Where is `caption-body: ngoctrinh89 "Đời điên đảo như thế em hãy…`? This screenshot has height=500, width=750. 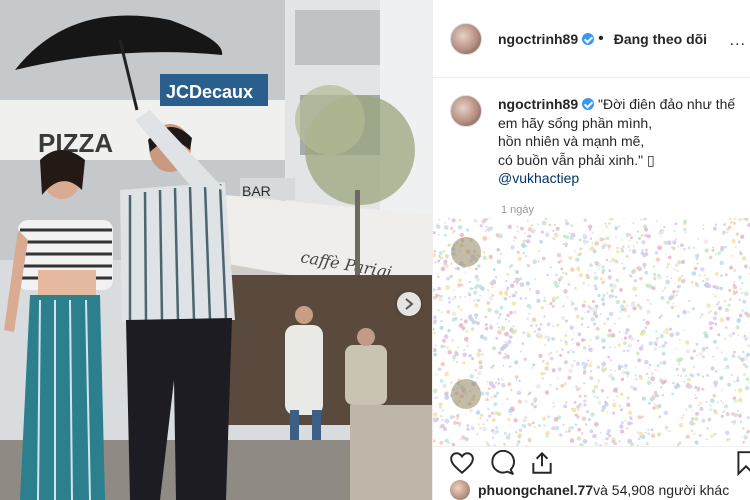 caption-body: ngoctrinh89 "Đời điên đảo như thế em hãy… is located at coordinates (616, 141).